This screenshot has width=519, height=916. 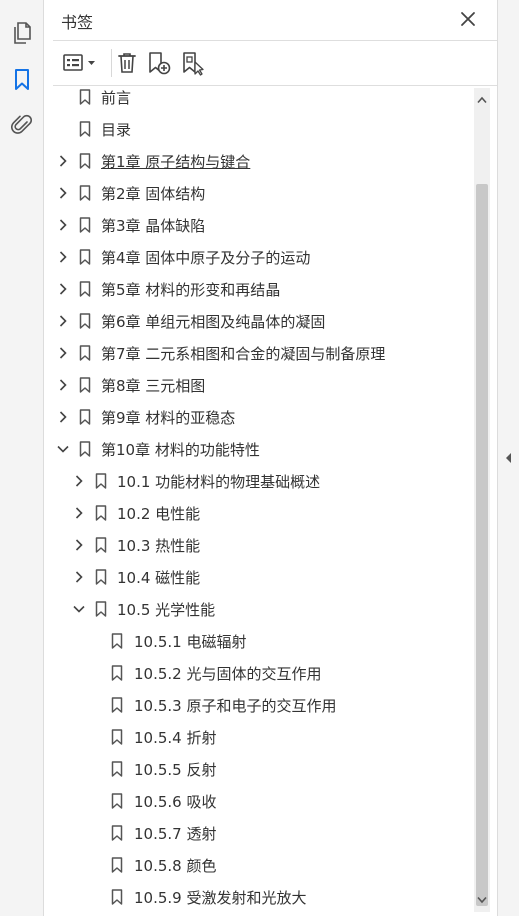 What do you see at coordinates (260, 801) in the screenshot?
I see `bookmark-row: 10.5.6 吸收` at bounding box center [260, 801].